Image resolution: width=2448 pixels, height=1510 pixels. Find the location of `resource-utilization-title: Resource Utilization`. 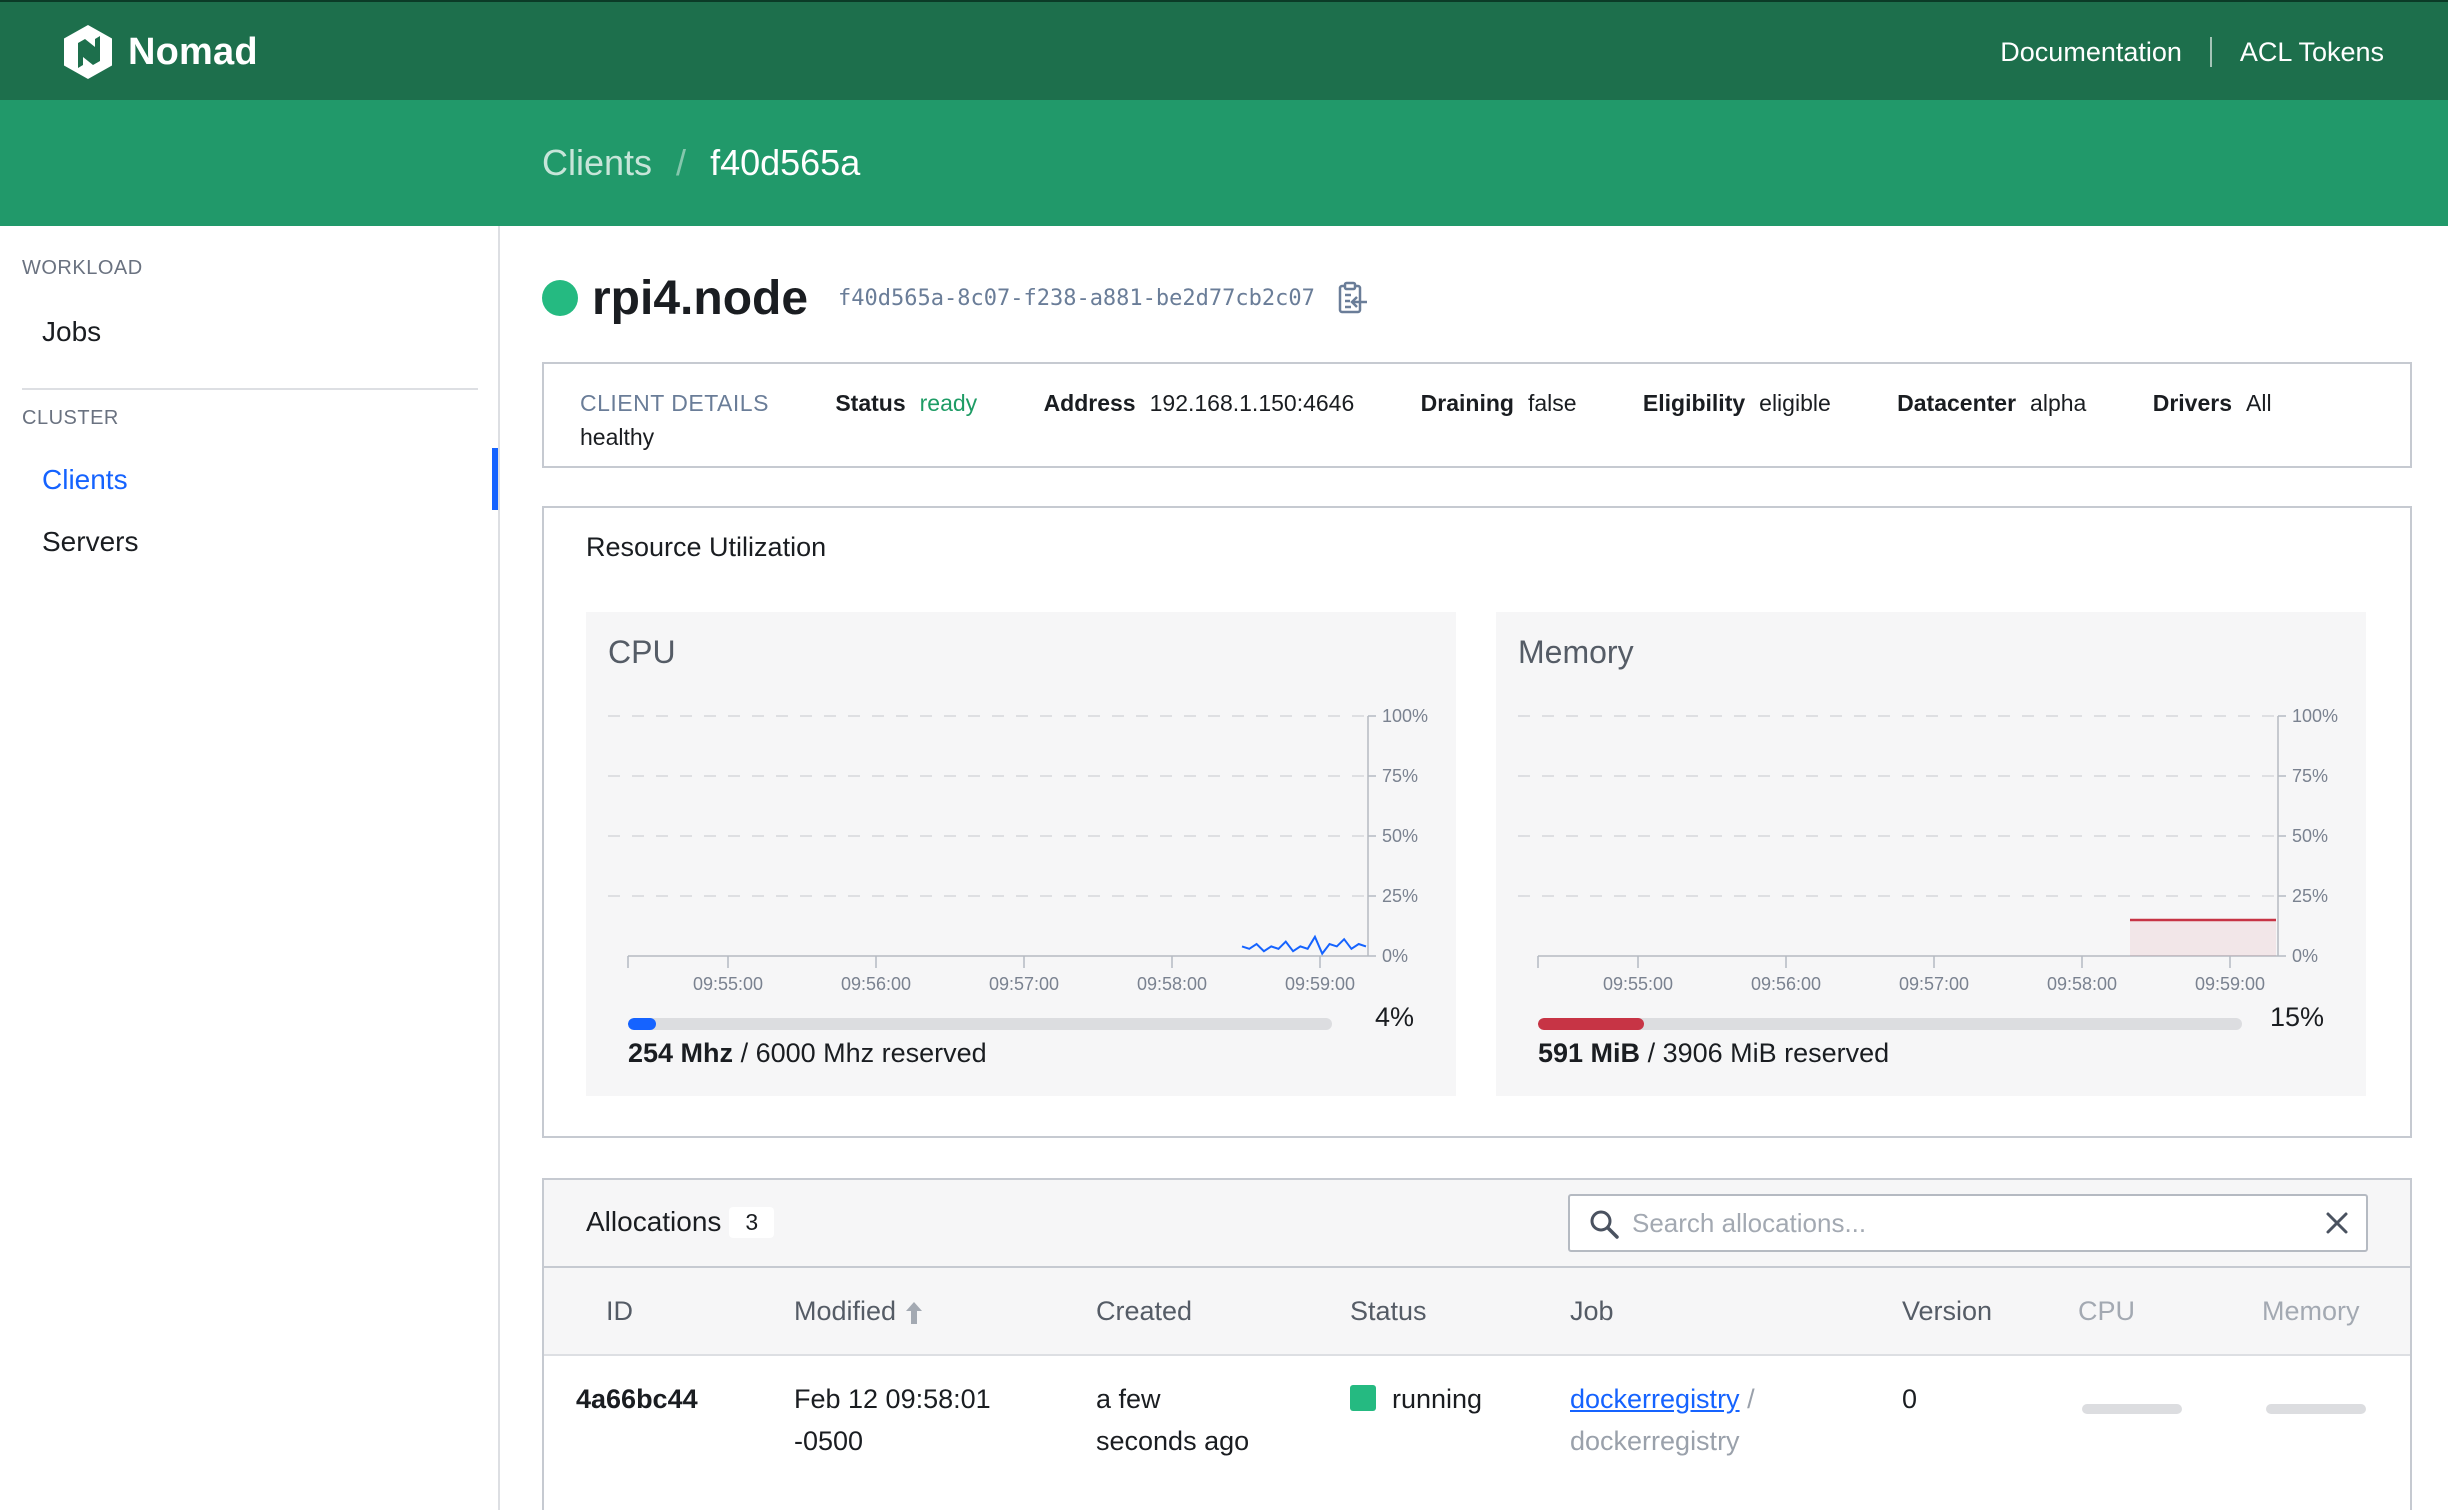

resource-utilization-title: Resource Utilization is located at coordinates (706, 547).